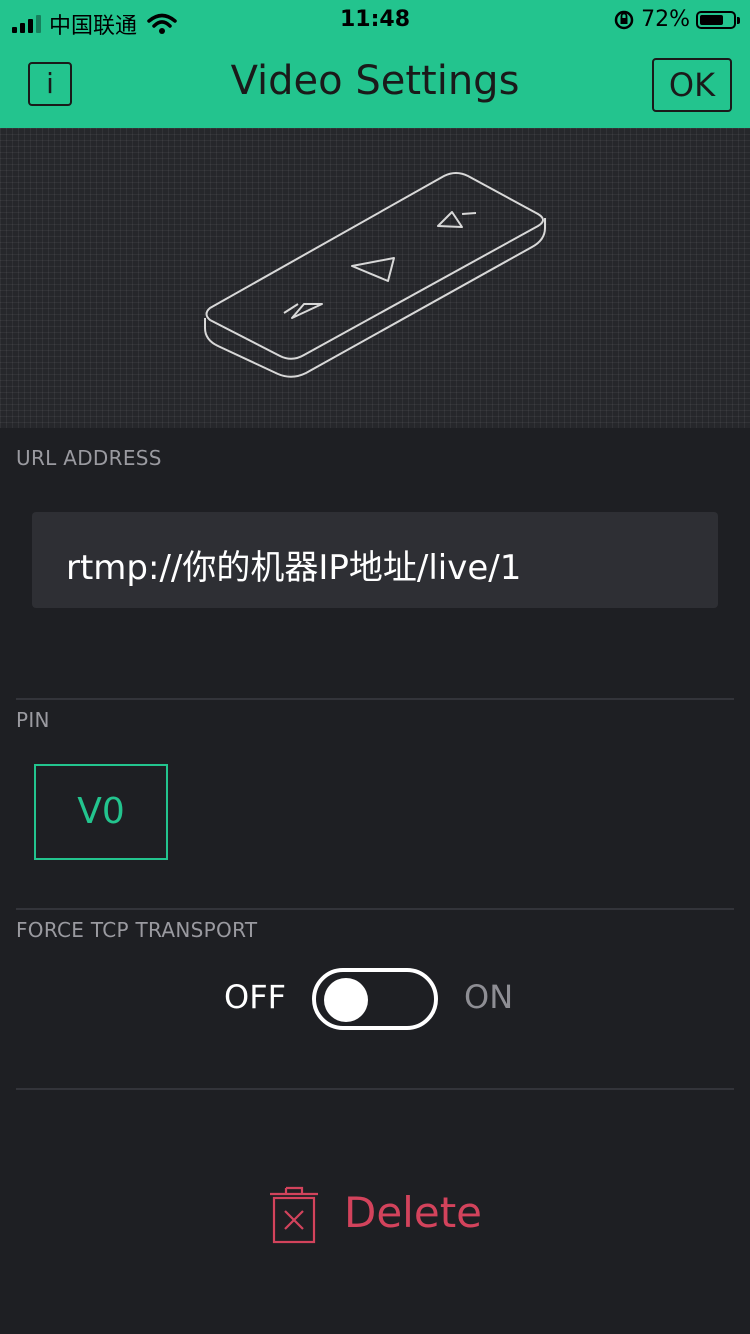  What do you see at coordinates (489, 997) in the screenshot?
I see `toggle-on-label: ON` at bounding box center [489, 997].